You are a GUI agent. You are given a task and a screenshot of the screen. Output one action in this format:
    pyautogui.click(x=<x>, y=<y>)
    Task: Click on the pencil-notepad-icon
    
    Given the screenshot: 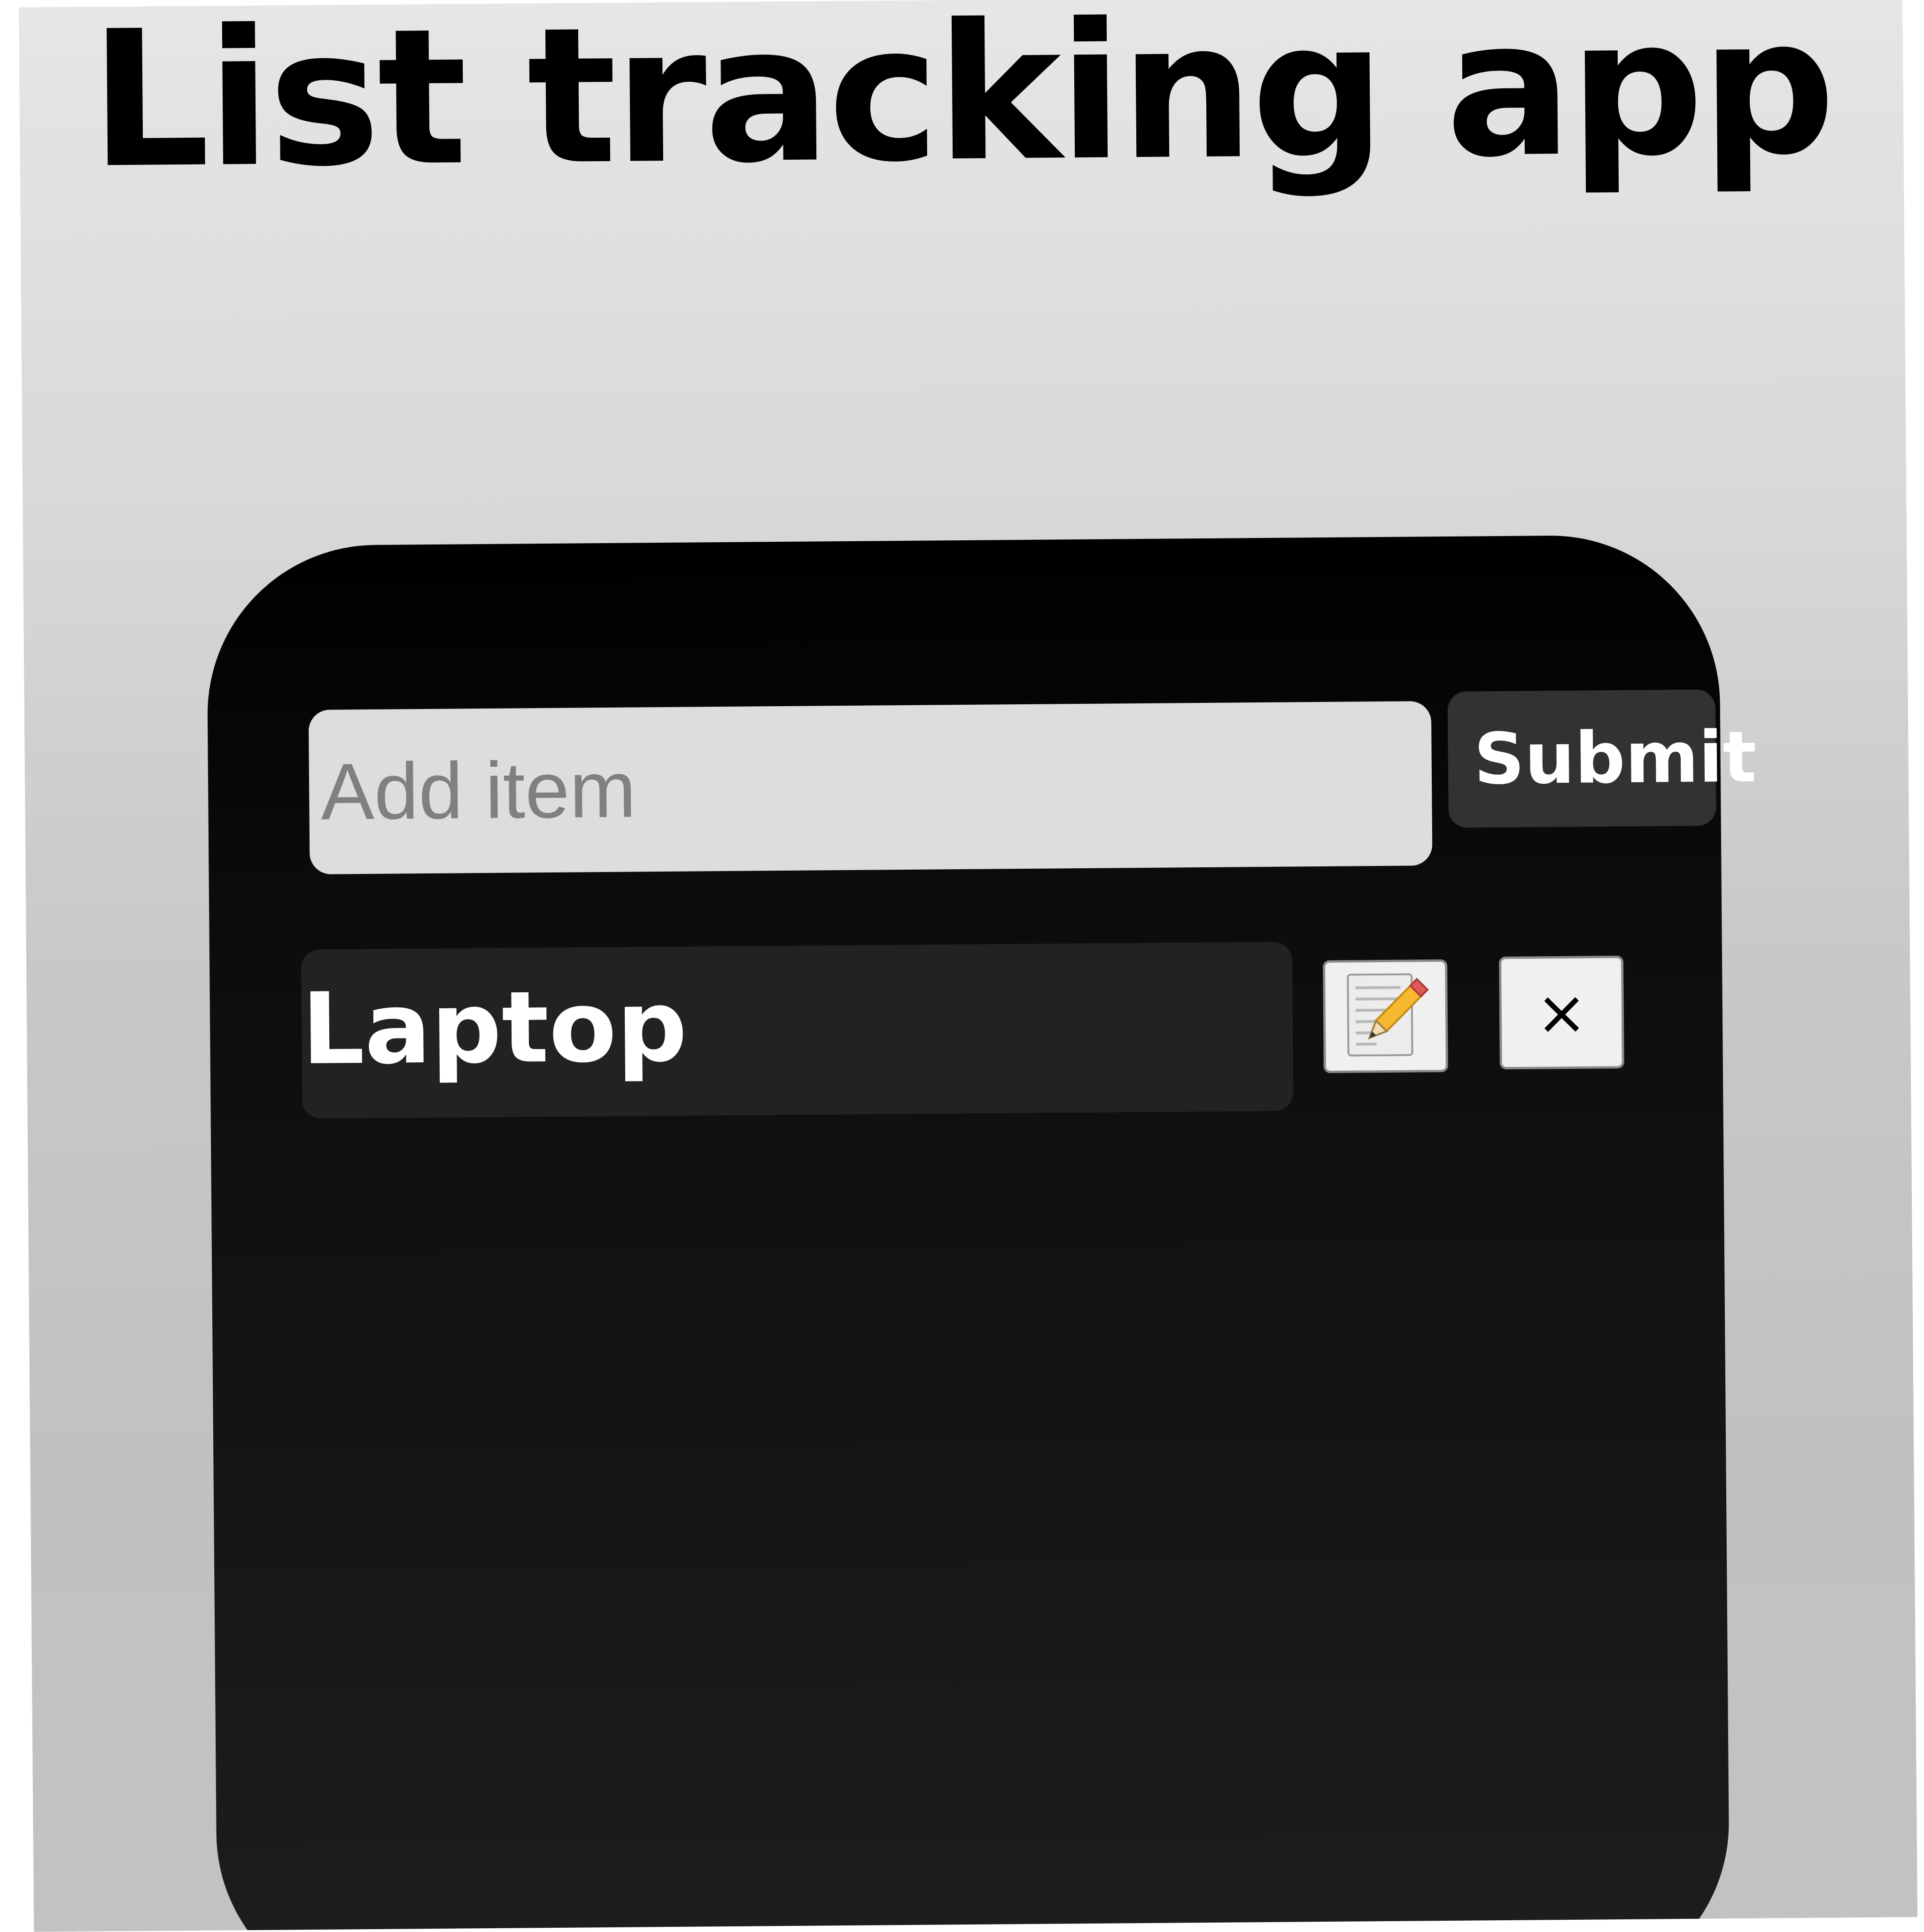 What is the action you would take?
    pyautogui.click(x=1385, y=1016)
    